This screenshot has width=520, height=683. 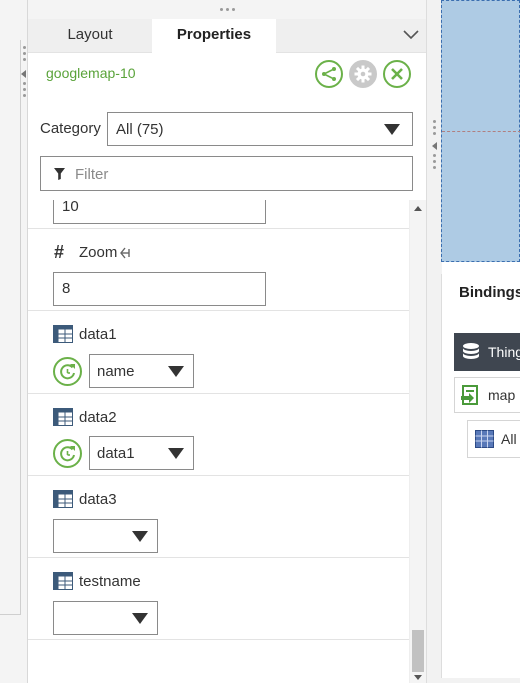 I want to click on property-value-input: 10, so click(x=159, y=212).